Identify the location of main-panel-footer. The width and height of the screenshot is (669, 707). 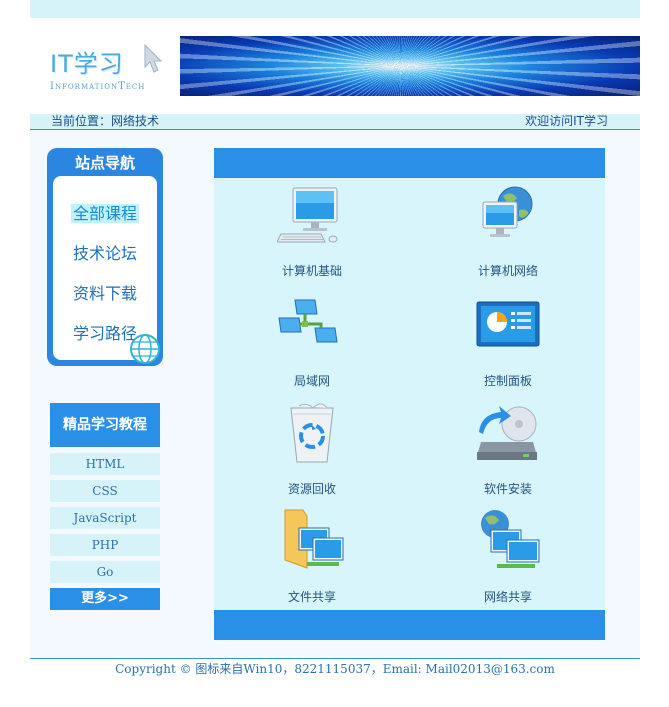
(409, 625).